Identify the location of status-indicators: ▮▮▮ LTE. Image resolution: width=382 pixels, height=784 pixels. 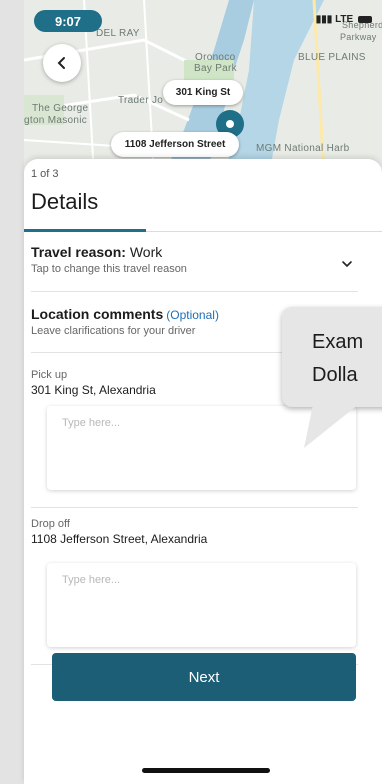
(344, 19).